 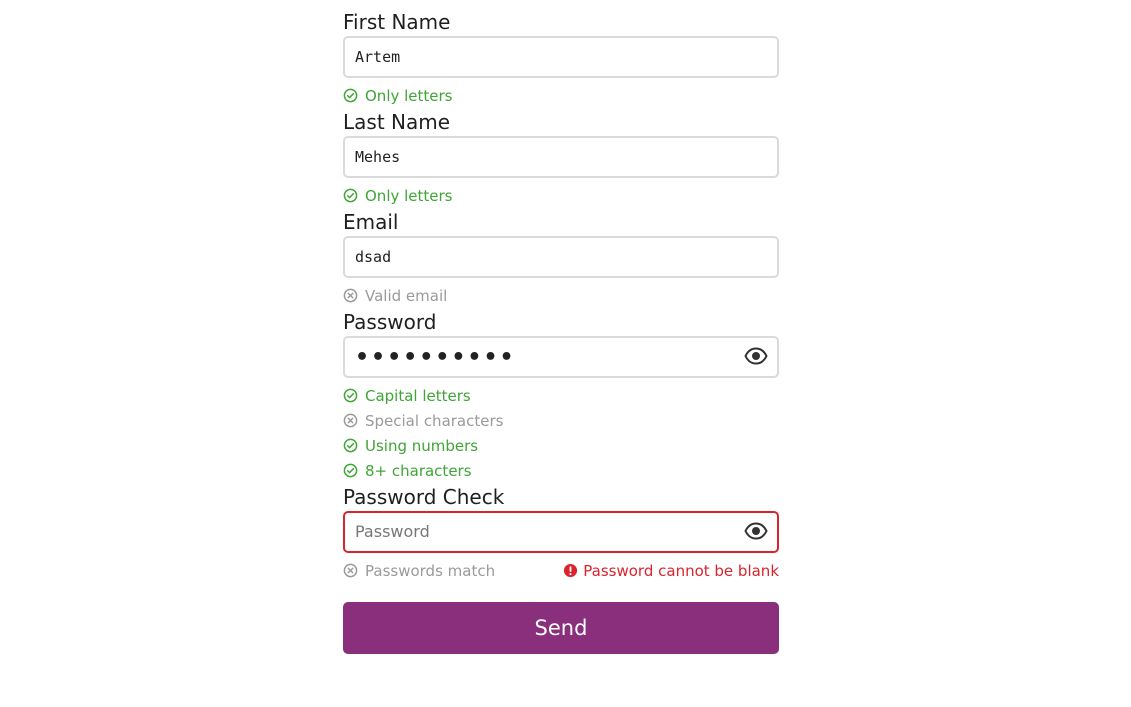 I want to click on password-input, so click(x=561, y=357).